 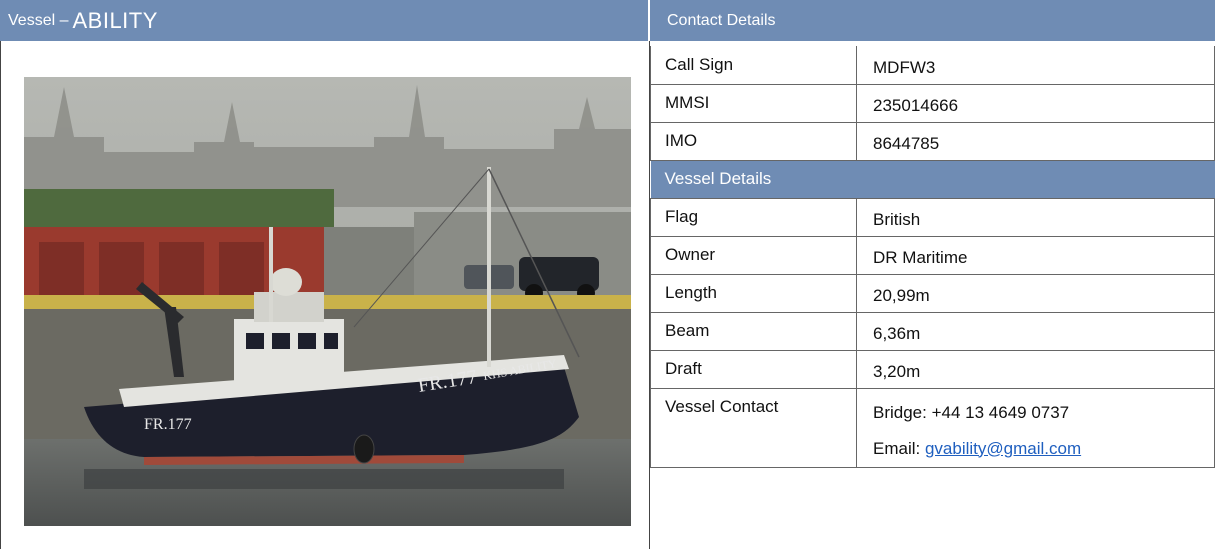 I want to click on length-label: Length, so click(x=753, y=293).